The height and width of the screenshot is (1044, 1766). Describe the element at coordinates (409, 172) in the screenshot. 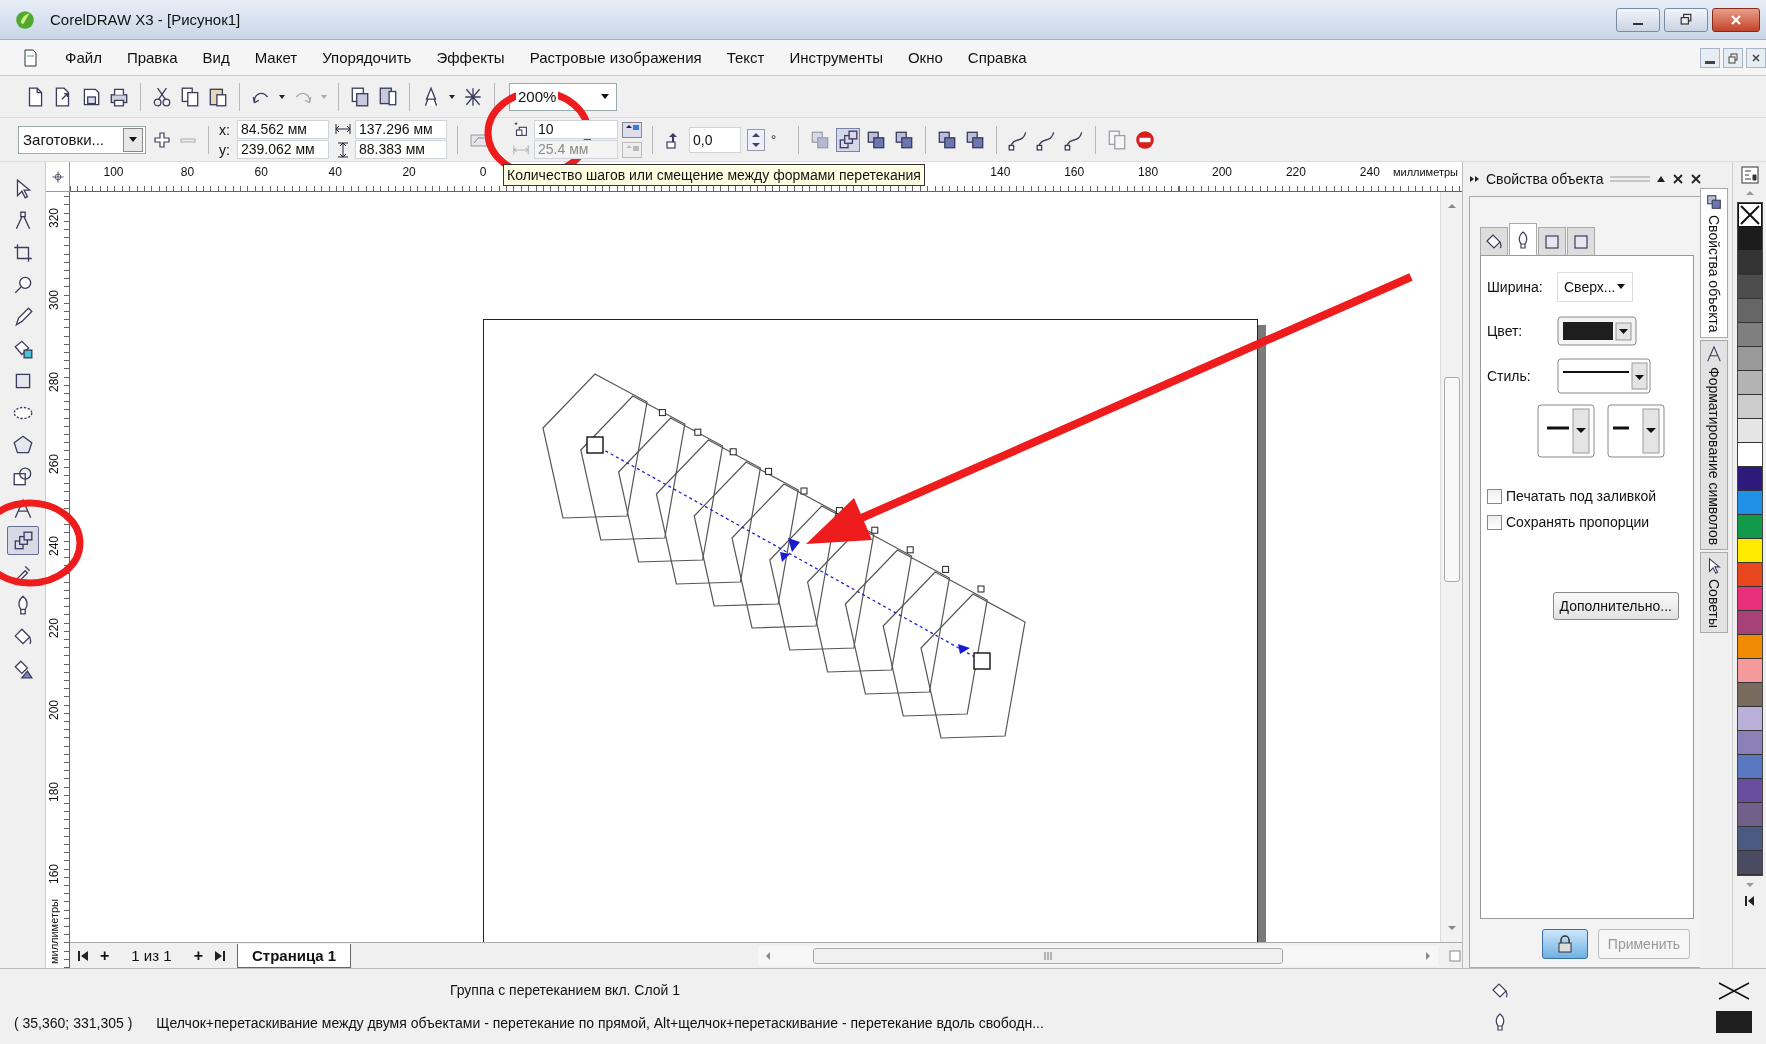

I see `ruler-label: 20` at that location.